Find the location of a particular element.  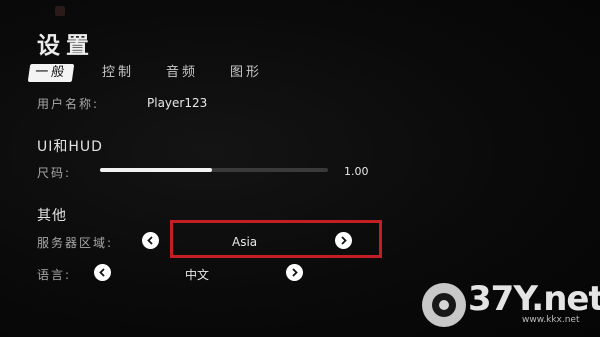

corner-mark is located at coordinates (60, 11).